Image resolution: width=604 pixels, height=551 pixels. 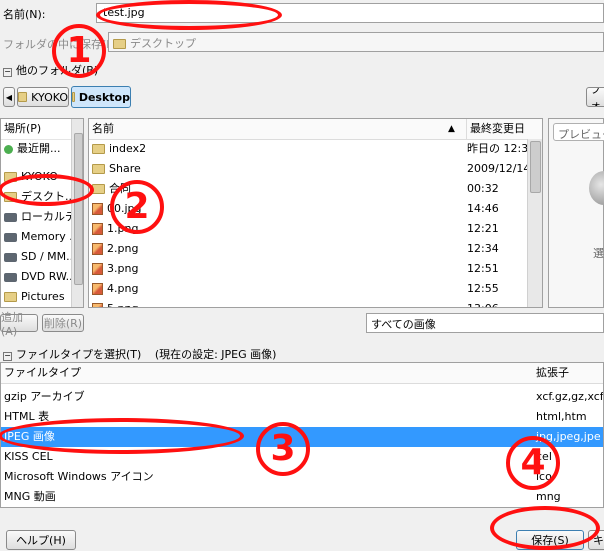 I want to click on help-button: ヘルプ(H), so click(x=41, y=540).